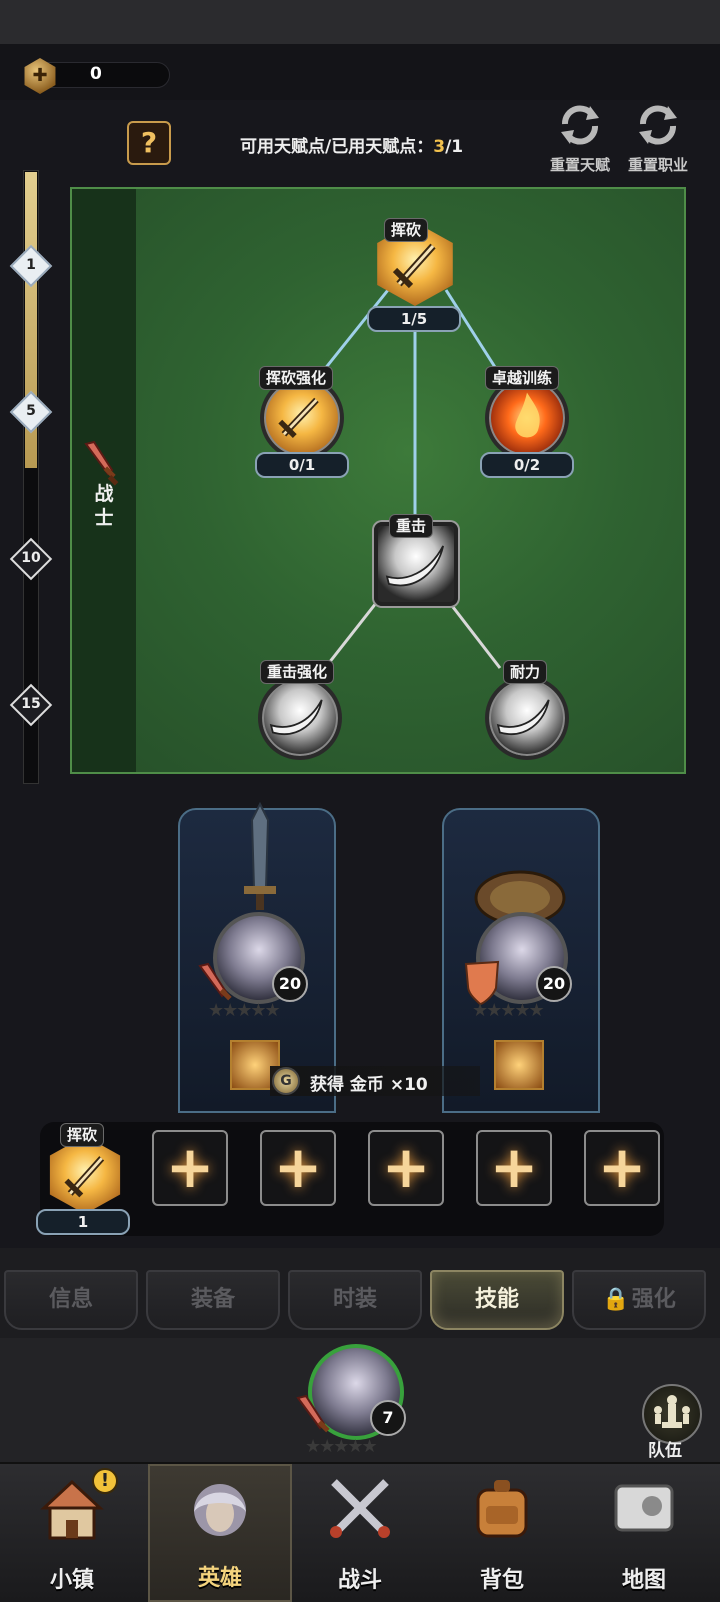 The height and width of the screenshot is (1602, 720). What do you see at coordinates (72, 1533) in the screenshot?
I see `nav-town: 小镇` at bounding box center [72, 1533].